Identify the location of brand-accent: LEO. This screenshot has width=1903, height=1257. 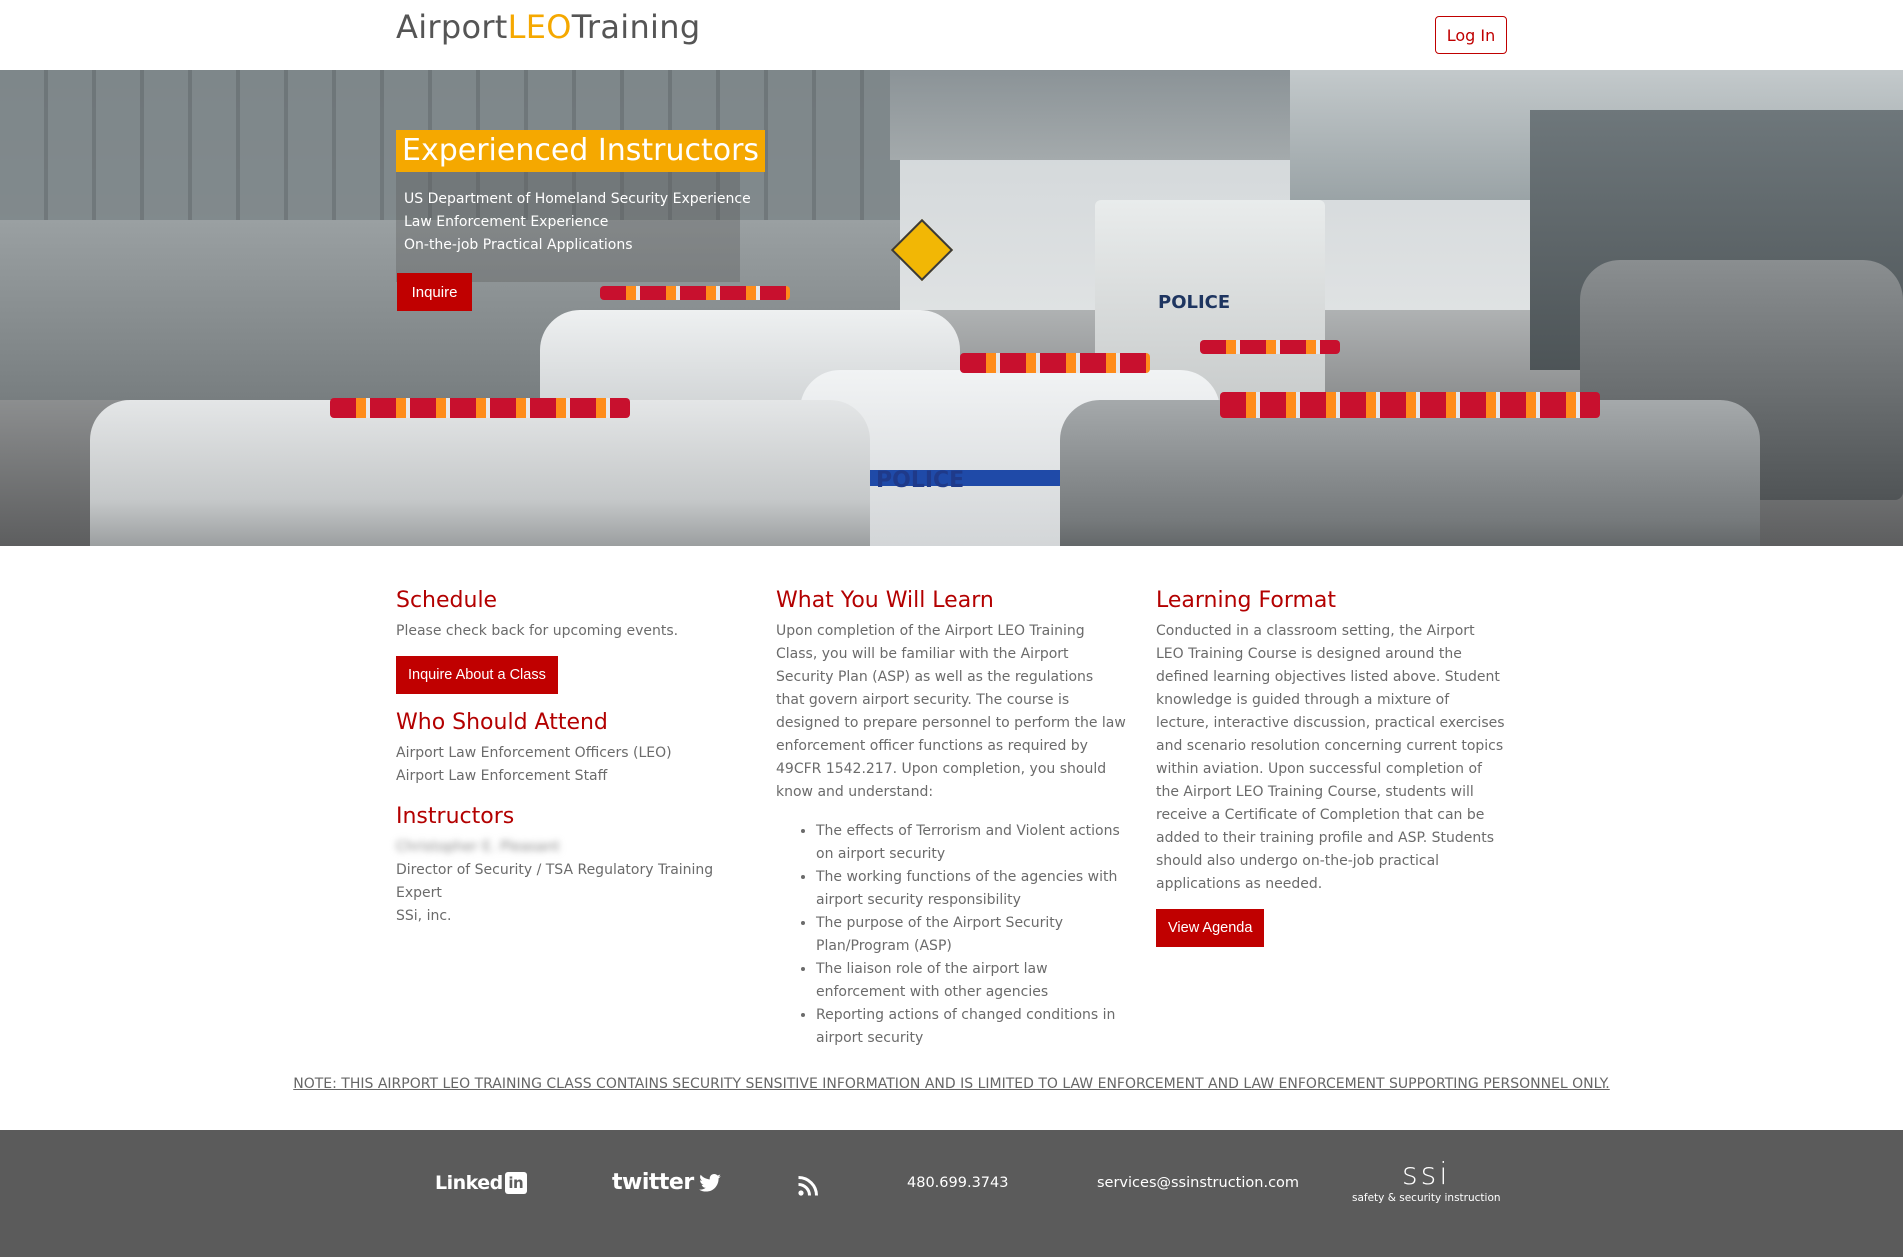
(539, 27).